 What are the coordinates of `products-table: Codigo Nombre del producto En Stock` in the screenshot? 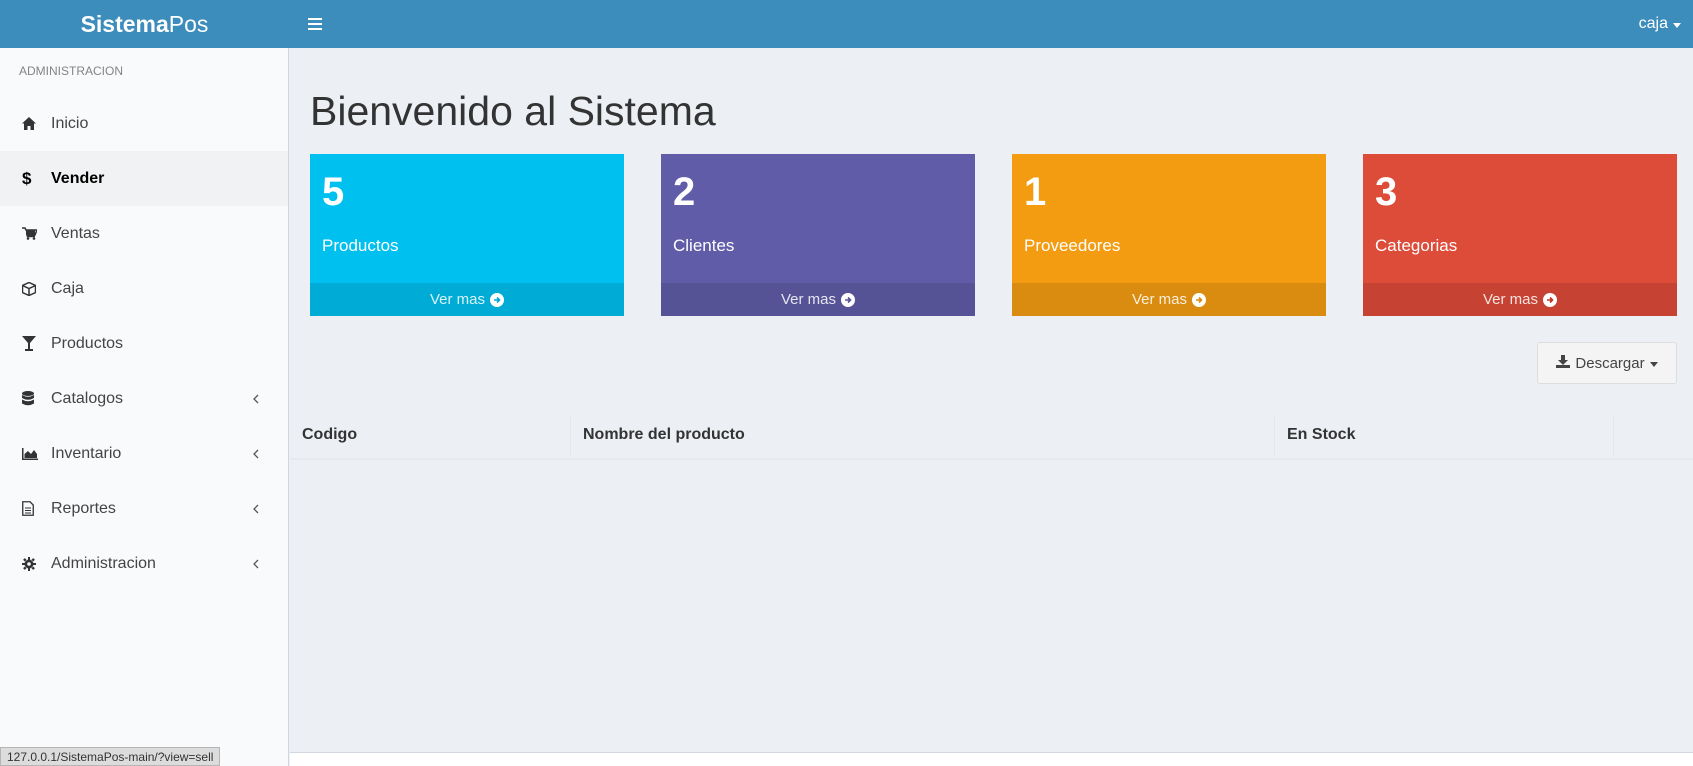 It's located at (991, 436).